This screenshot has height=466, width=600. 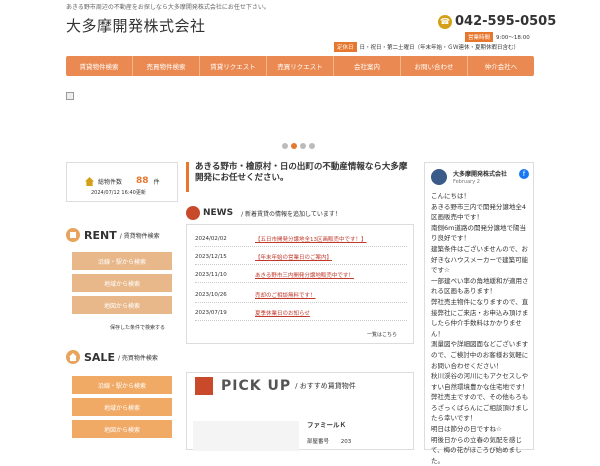 I want to click on sale-subtitle: / 売買物件検索, so click(x=137, y=358).